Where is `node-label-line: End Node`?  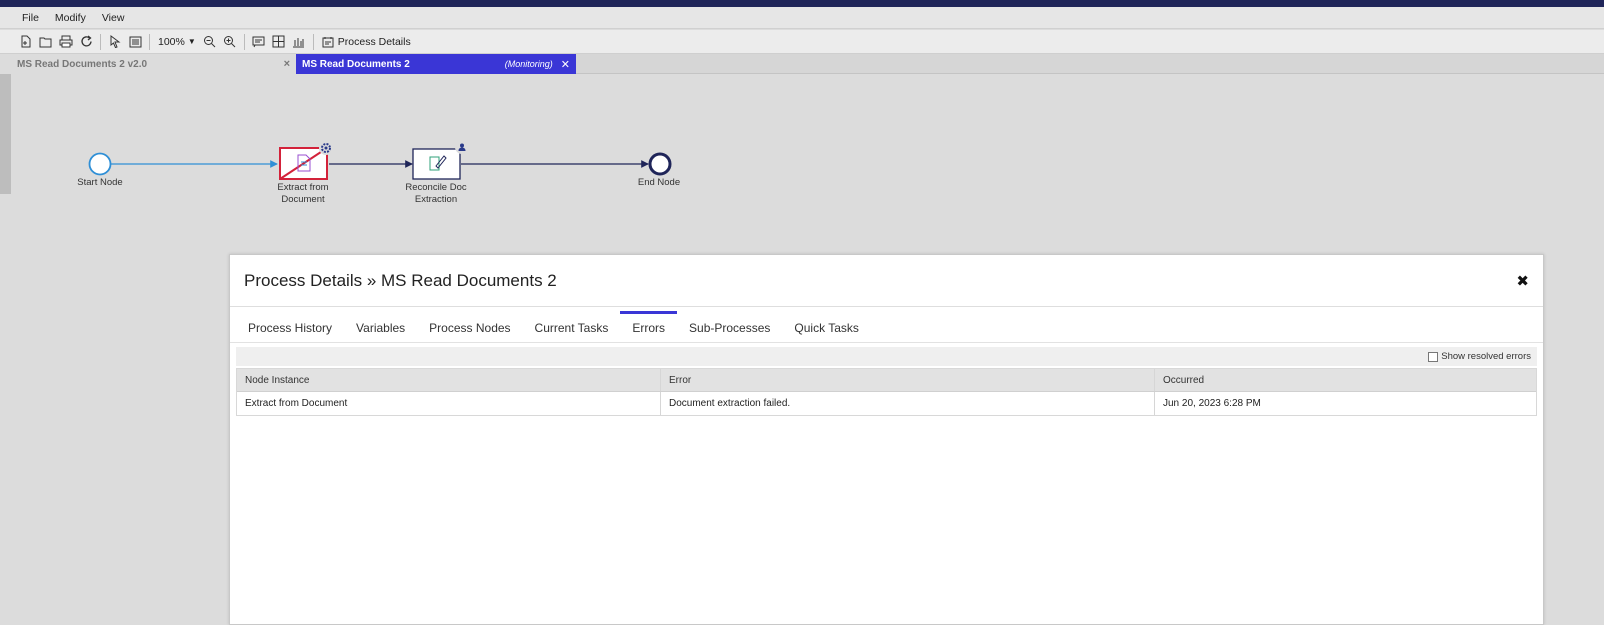 node-label-line: End Node is located at coordinates (659, 182).